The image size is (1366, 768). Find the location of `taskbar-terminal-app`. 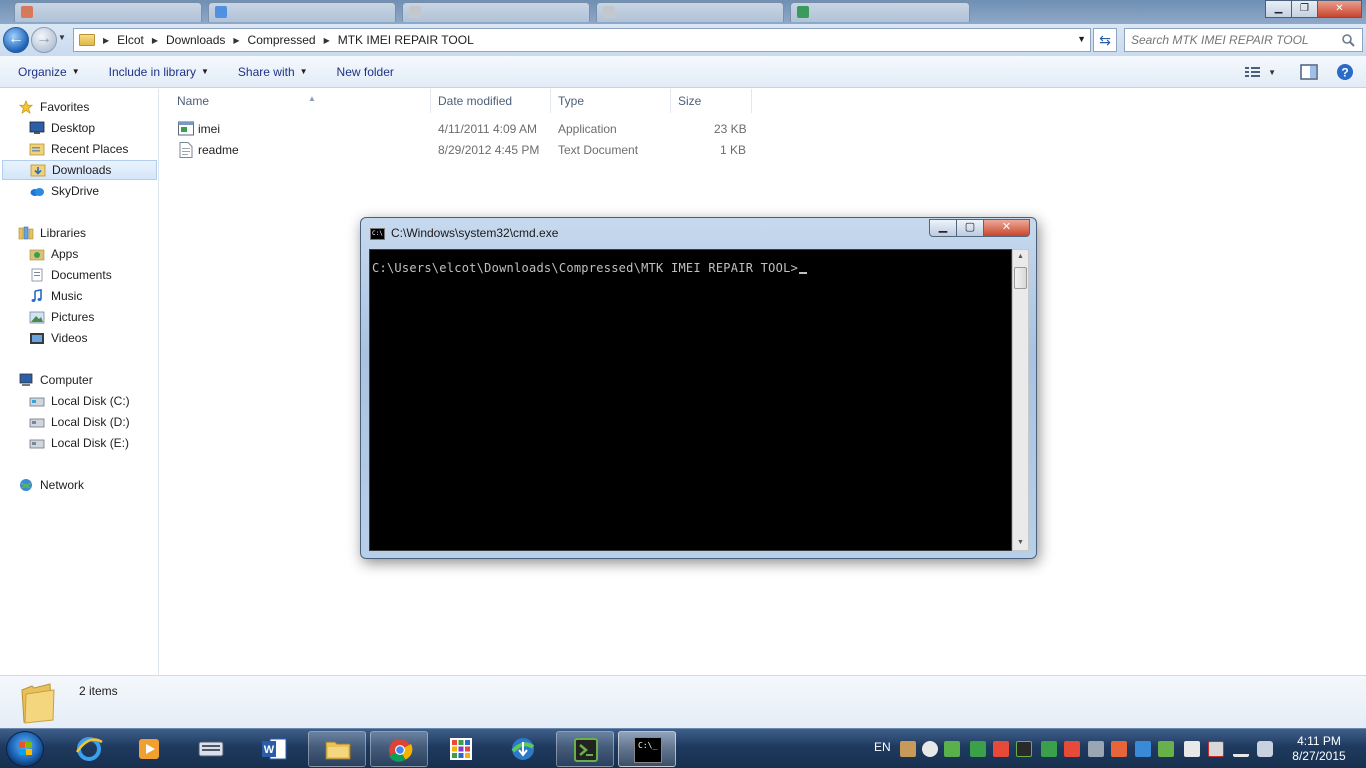

taskbar-terminal-app is located at coordinates (585, 749).